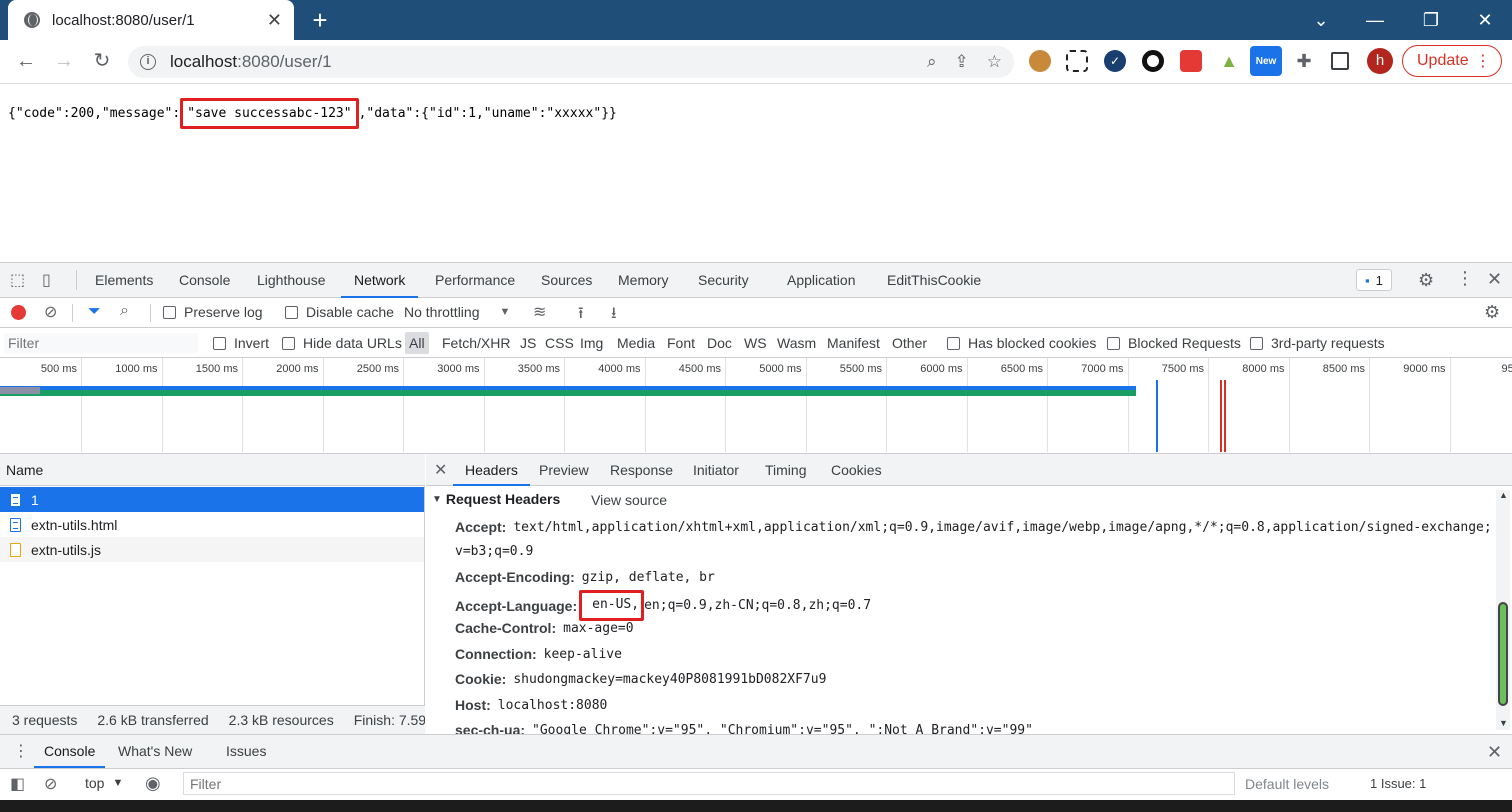 Image resolution: width=1512 pixels, height=812 pixels. I want to click on request-headers-section: ▼ Request Headers, so click(496, 499).